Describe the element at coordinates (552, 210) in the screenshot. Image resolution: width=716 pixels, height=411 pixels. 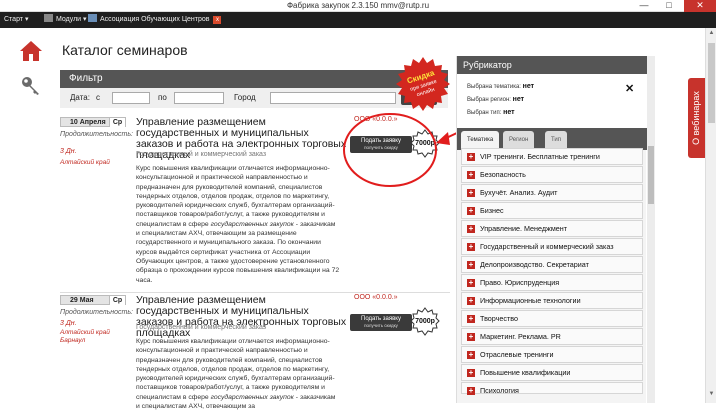
I see `rubric-item: + Бизнес` at that location.